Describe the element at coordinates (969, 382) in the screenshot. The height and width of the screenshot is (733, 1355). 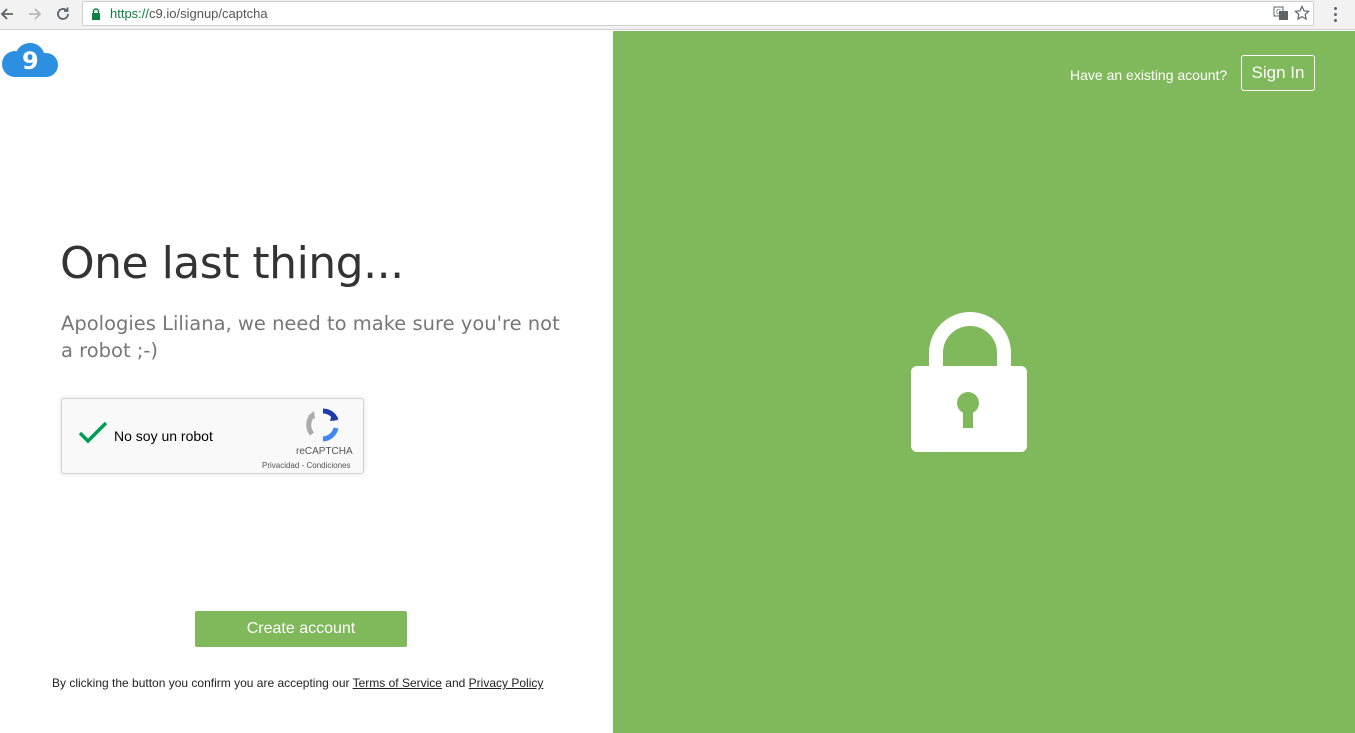
I see `padlock-icon` at that location.